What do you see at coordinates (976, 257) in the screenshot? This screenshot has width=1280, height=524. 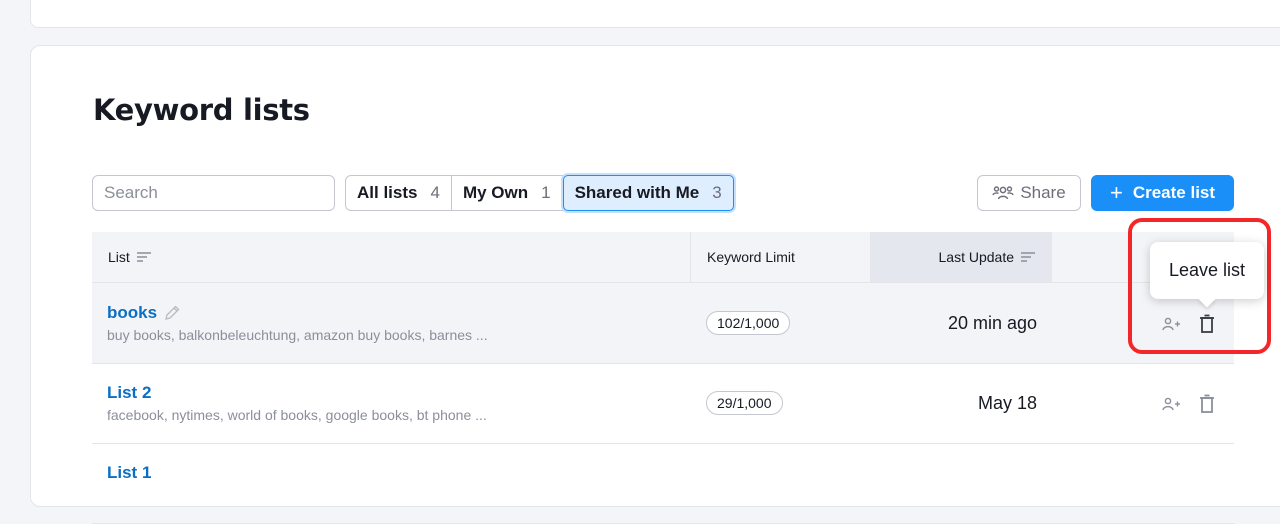 I see `column-label: Last Update` at bounding box center [976, 257].